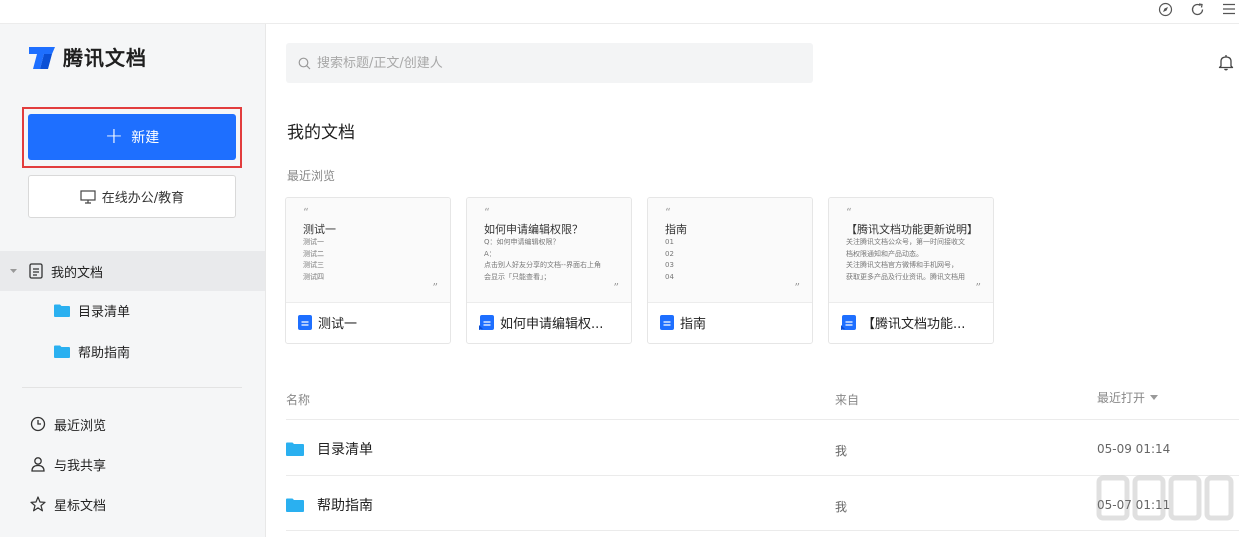 The image size is (1239, 537). I want to click on preview-line: 测试三, so click(313, 265).